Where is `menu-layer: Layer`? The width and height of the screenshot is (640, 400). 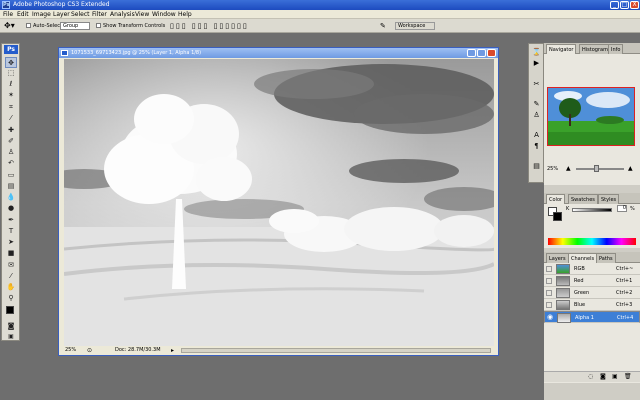
menu-layer: Layer is located at coordinates (61, 14).